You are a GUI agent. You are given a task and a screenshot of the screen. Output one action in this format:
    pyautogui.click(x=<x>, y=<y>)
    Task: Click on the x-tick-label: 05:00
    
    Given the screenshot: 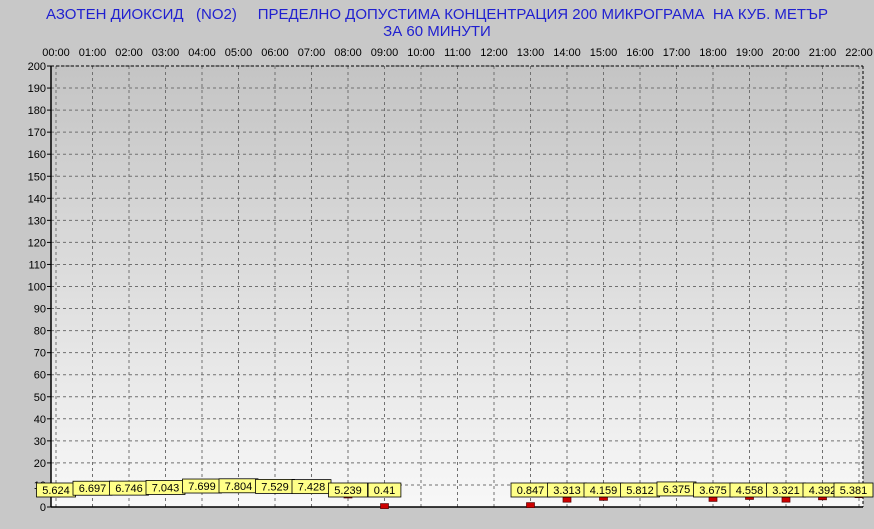 What is the action you would take?
    pyautogui.click(x=239, y=53)
    